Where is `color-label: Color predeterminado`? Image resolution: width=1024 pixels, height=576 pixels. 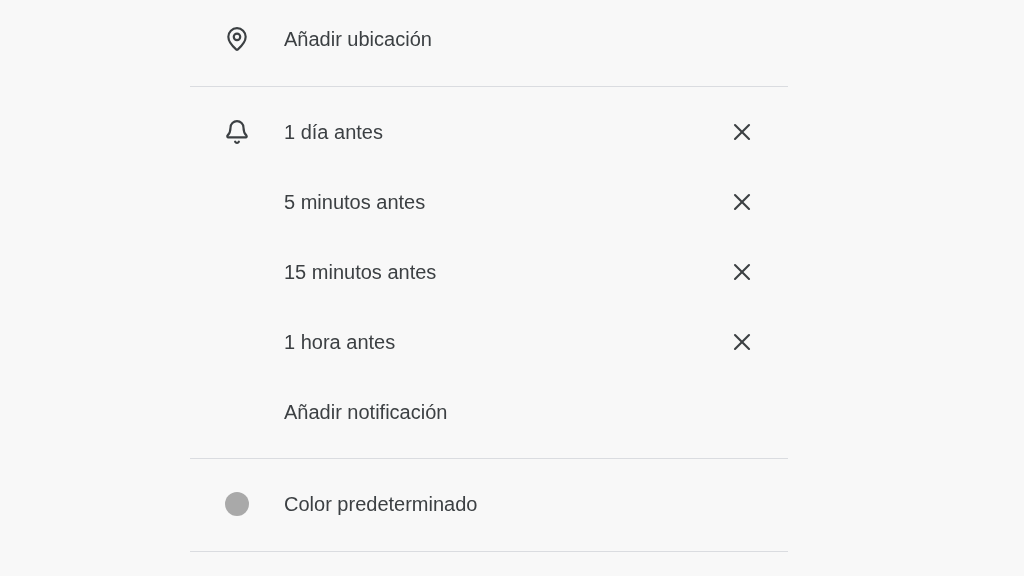 color-label: Color predeterminado is located at coordinates (381, 504).